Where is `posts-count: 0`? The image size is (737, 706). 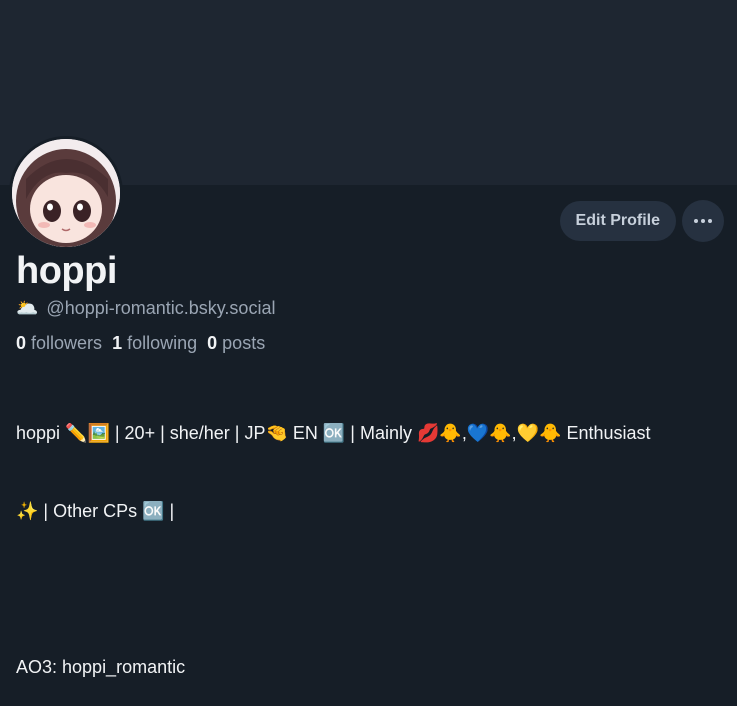
posts-count: 0 is located at coordinates (212, 343).